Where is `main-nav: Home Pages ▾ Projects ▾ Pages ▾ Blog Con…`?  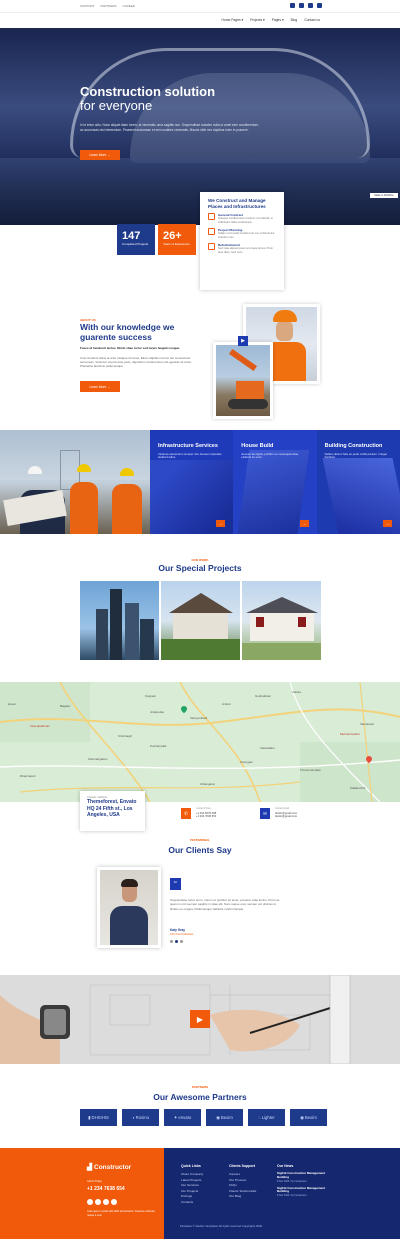
main-nav: Home Pages ▾ Projects ▾ Pages ▾ Blog Con… is located at coordinates (200, 20).